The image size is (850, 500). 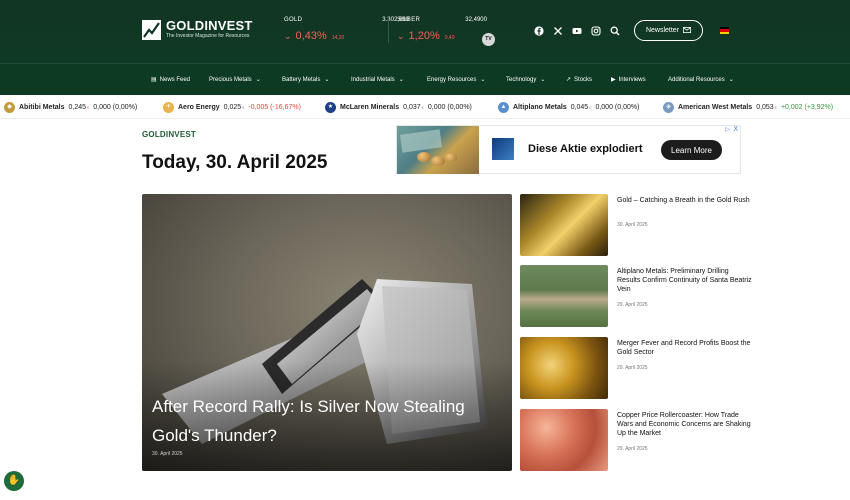 I want to click on ticker-item: ◆ Abitibi Metals 0,245 € 0,000 (0,00%), so click(x=70, y=107).